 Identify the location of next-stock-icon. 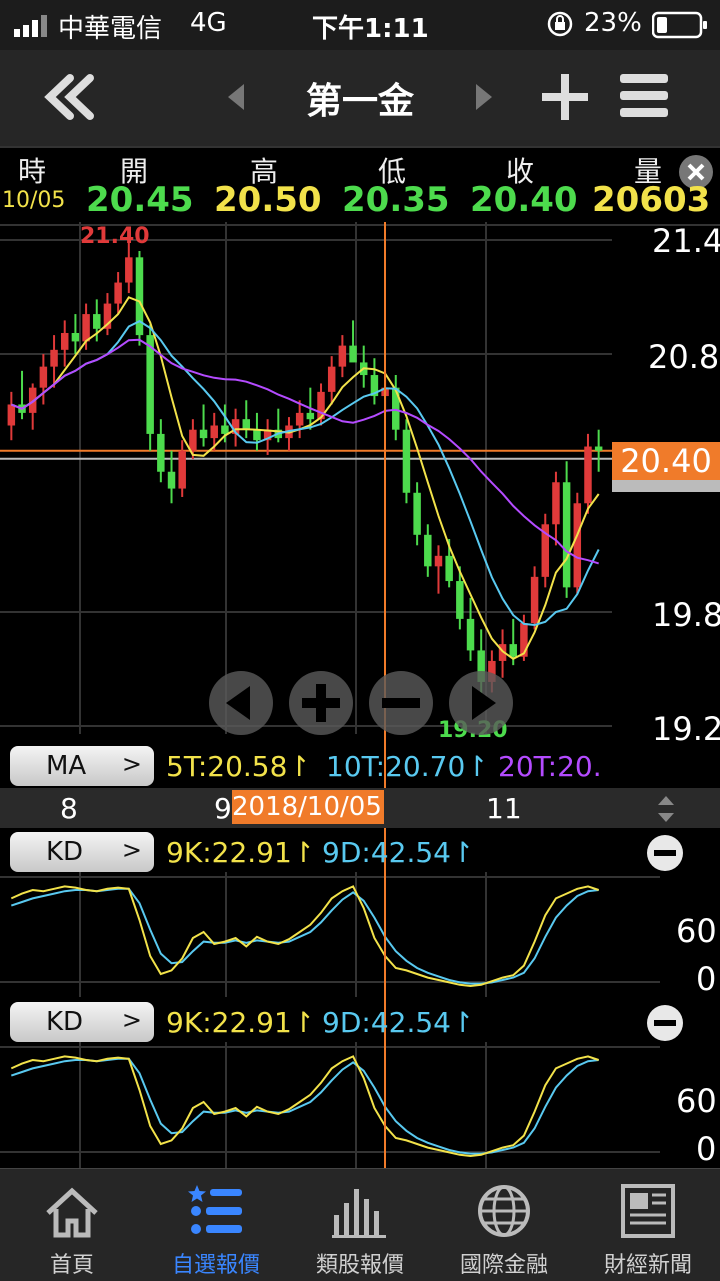
(484, 99).